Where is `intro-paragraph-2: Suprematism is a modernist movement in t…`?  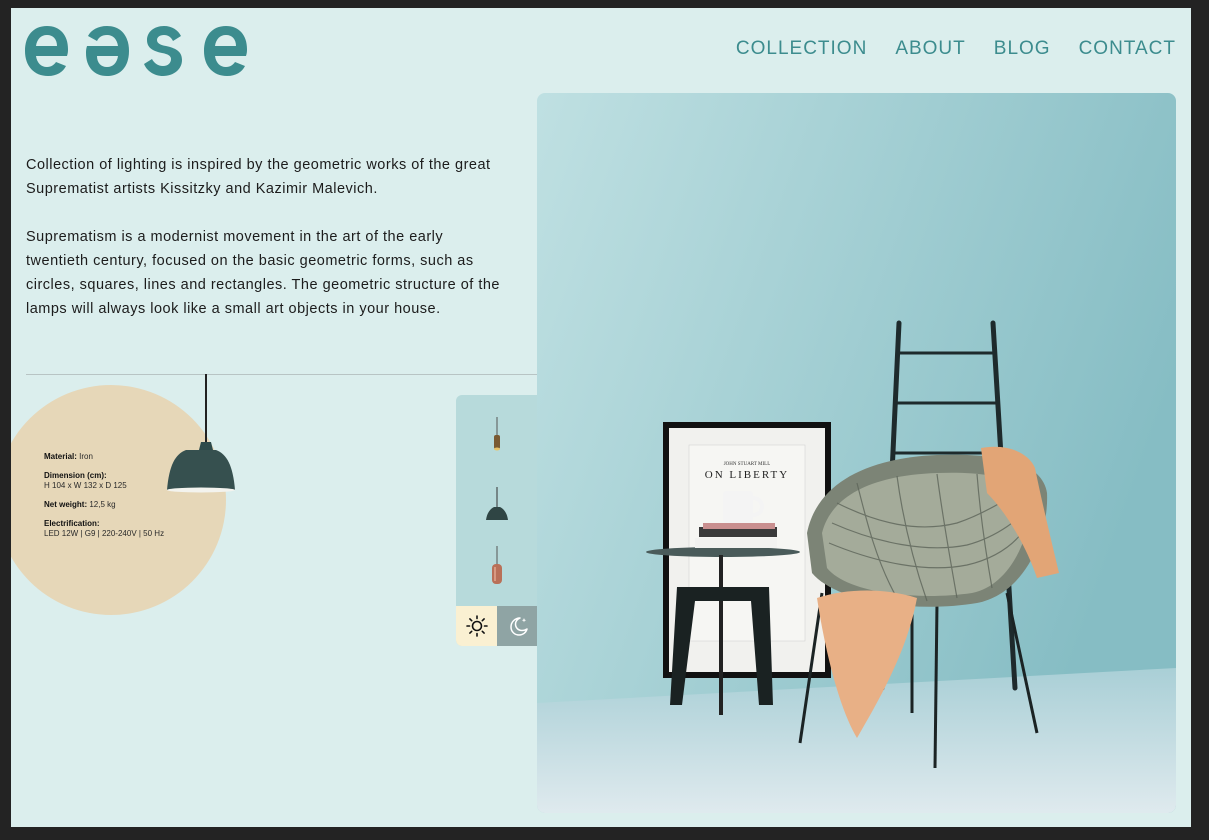 intro-paragraph-2: Suprematism is a modernist movement in t… is located at coordinates (263, 273).